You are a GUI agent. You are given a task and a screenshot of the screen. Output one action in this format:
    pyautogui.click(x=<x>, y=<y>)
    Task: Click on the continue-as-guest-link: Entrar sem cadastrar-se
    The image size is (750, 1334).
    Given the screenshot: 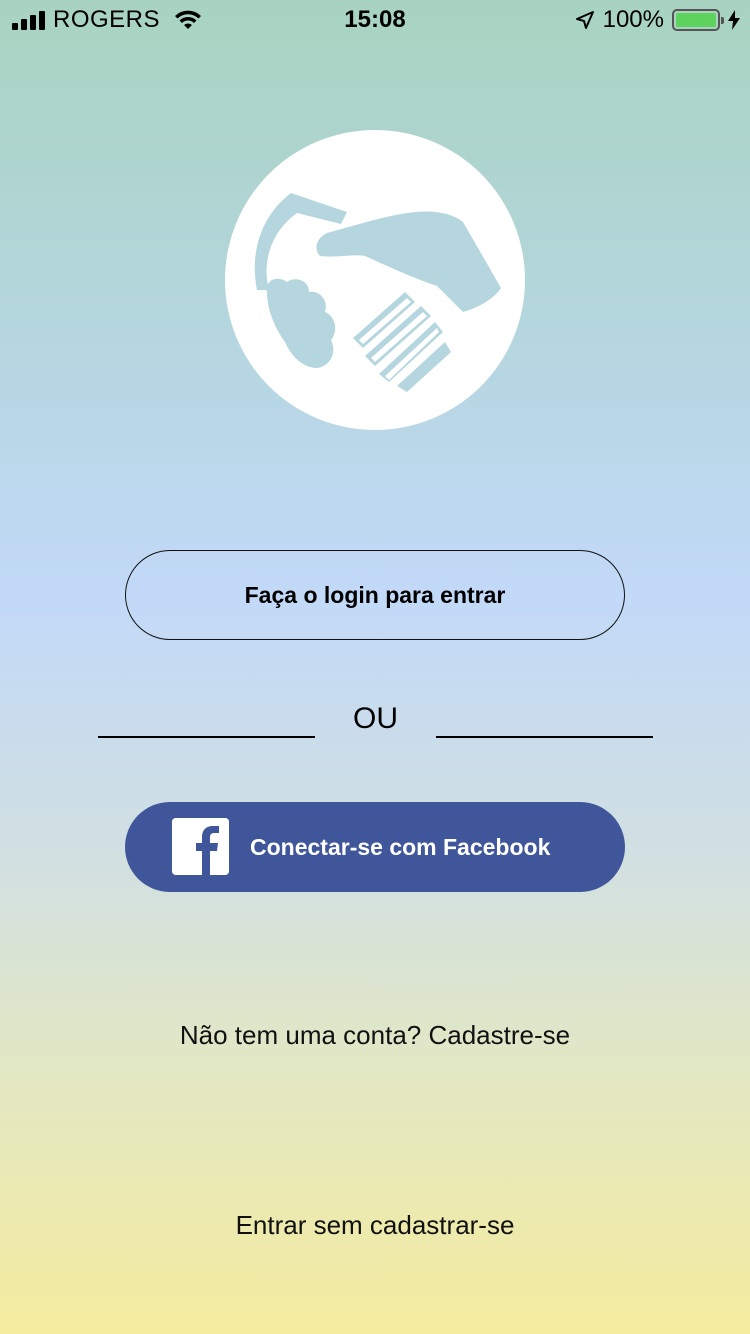 What is the action you would take?
    pyautogui.click(x=375, y=1225)
    